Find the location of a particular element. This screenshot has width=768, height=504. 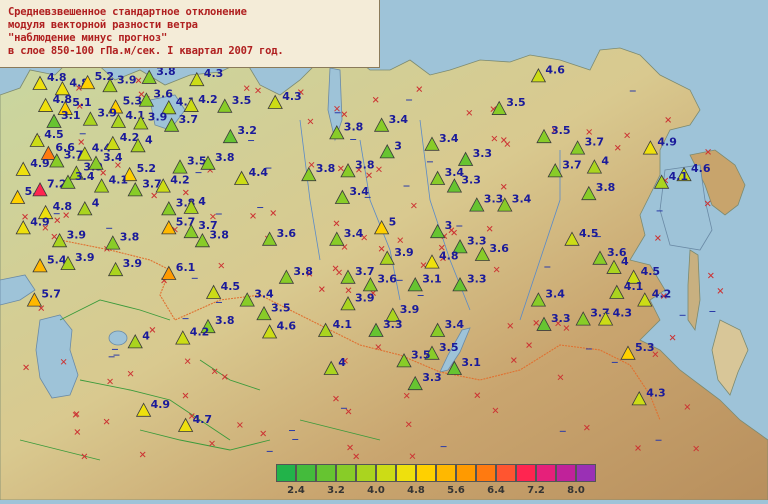

legend-label: 3.2 is located at coordinates (336, 490).